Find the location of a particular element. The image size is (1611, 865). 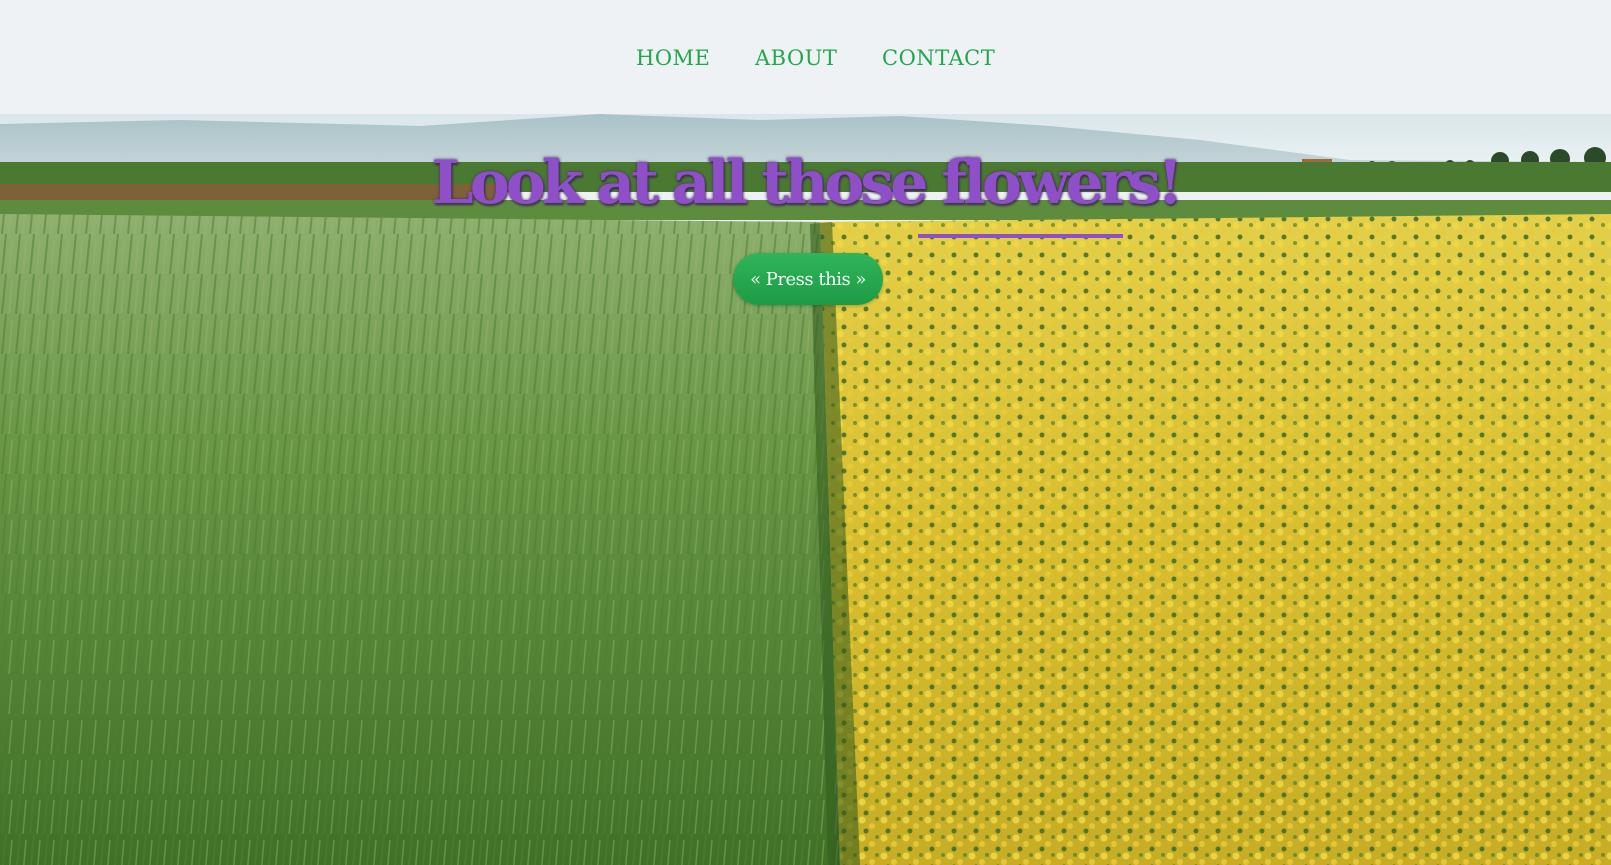

hero-headline: Look at all those flowers! is located at coordinates (807, 183).